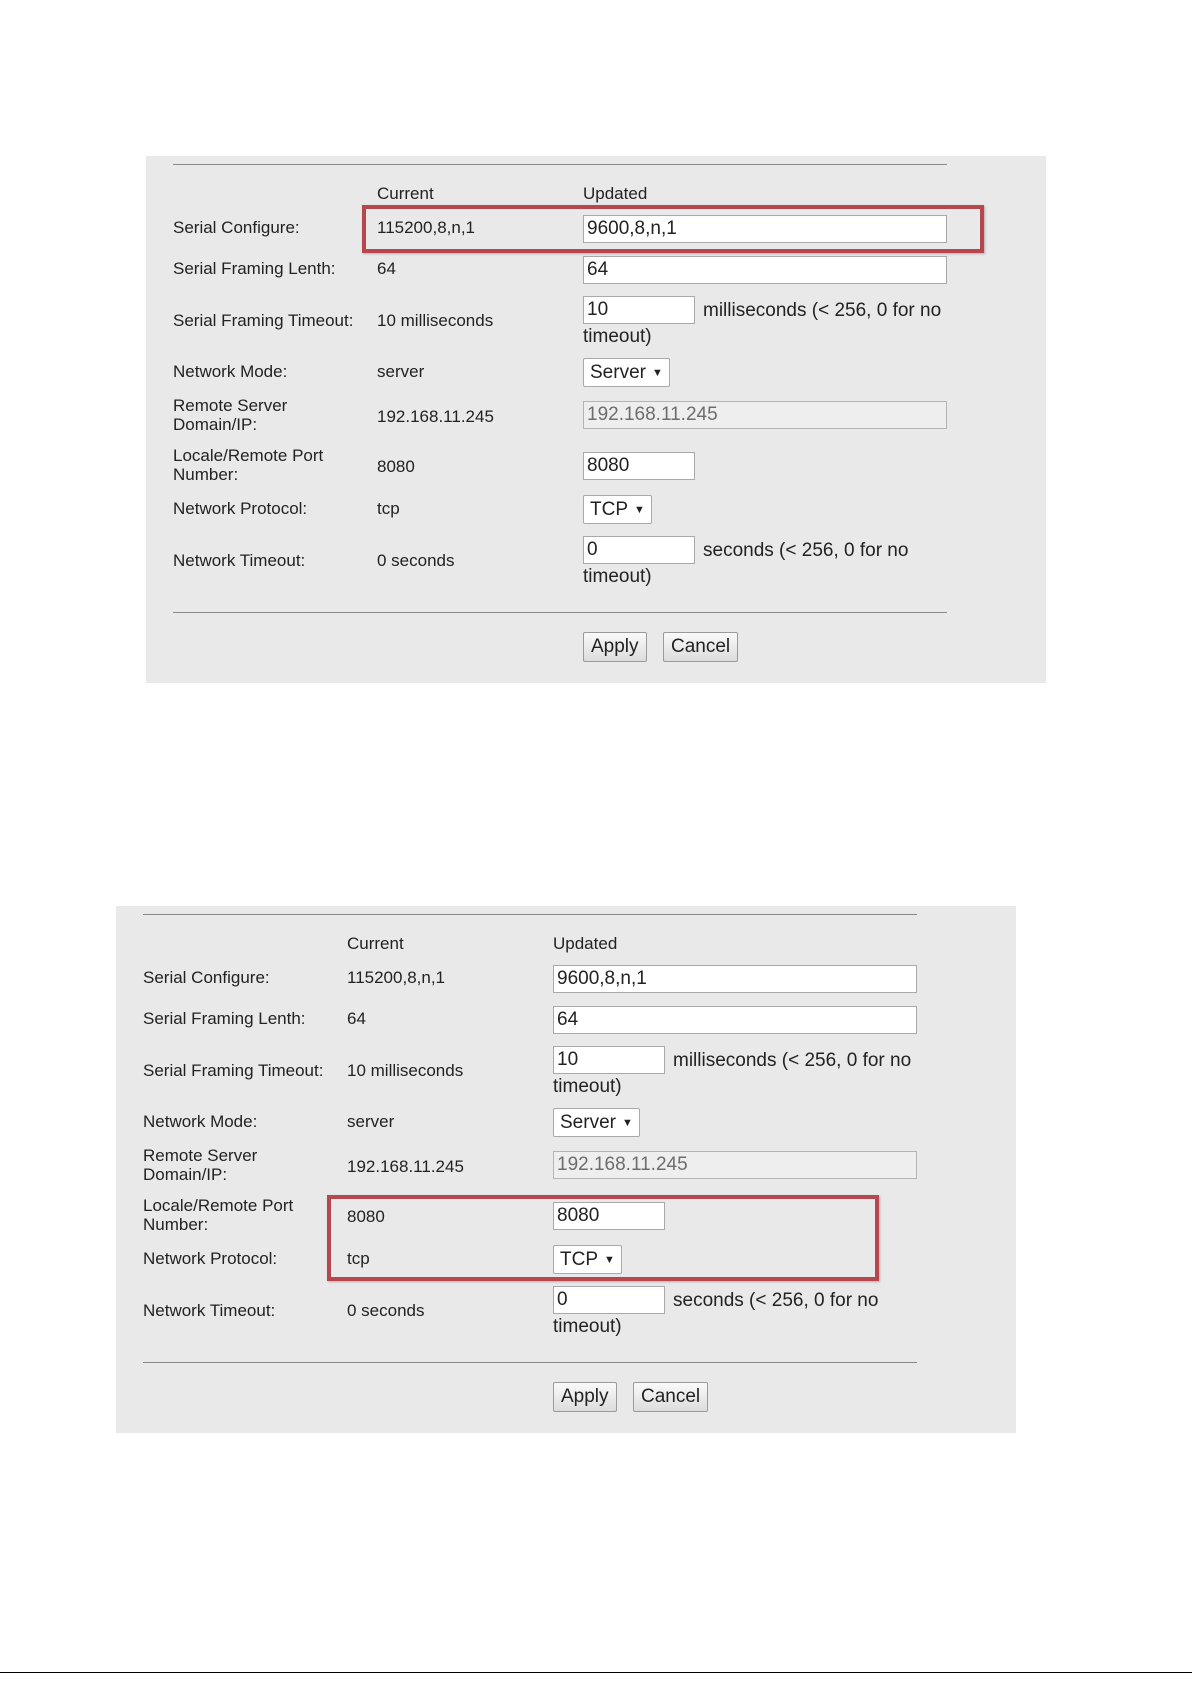  I want to click on page-footer-line, so click(596, 1672).